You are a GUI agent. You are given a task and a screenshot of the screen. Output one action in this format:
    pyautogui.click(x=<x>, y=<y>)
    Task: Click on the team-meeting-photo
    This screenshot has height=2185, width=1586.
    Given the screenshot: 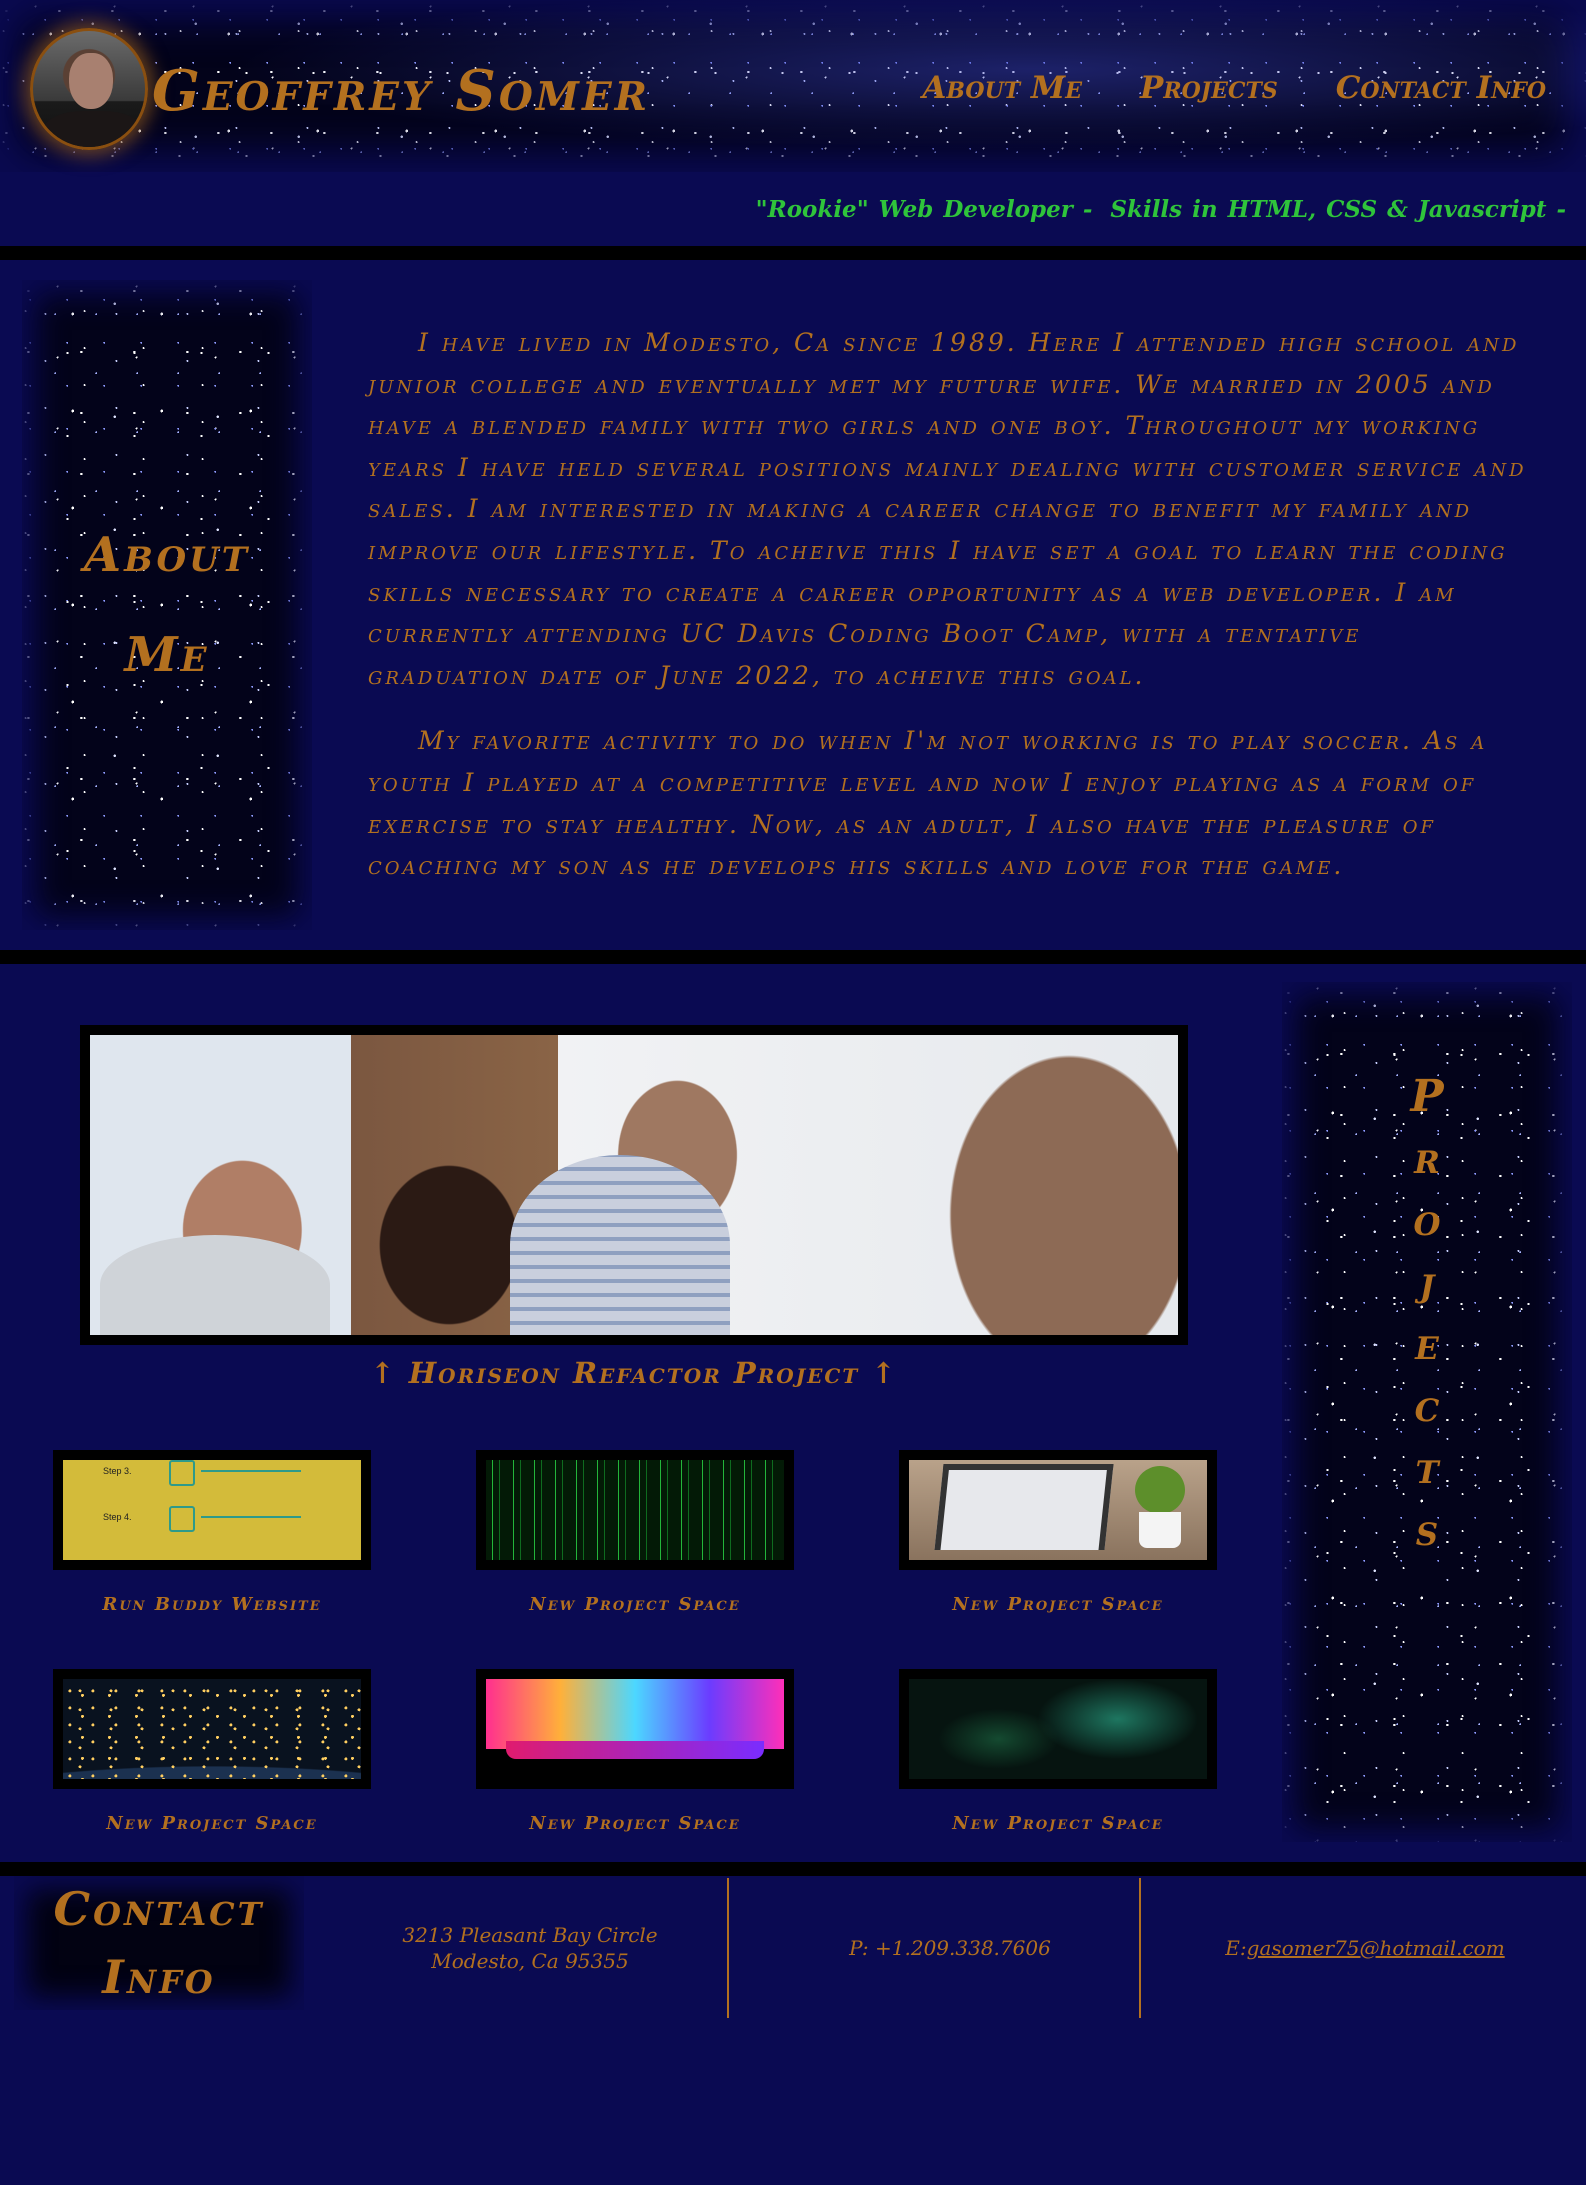 What is the action you would take?
    pyautogui.click(x=634, y=1185)
    